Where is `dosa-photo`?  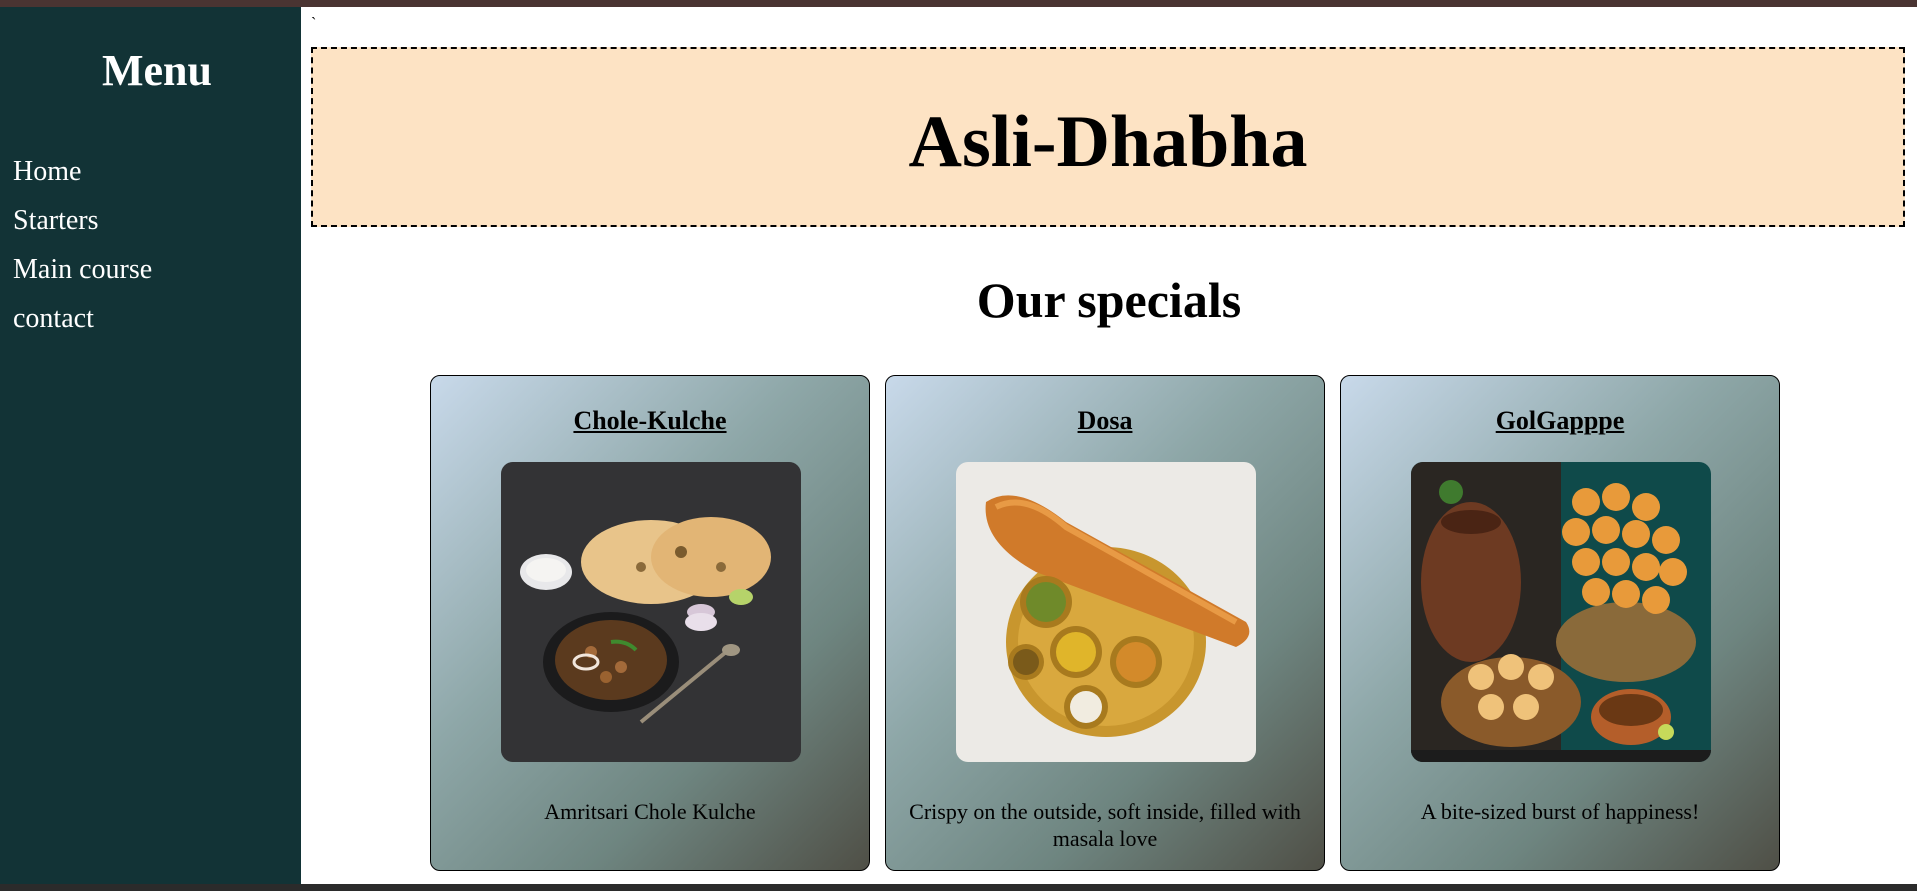
dosa-photo is located at coordinates (1106, 612).